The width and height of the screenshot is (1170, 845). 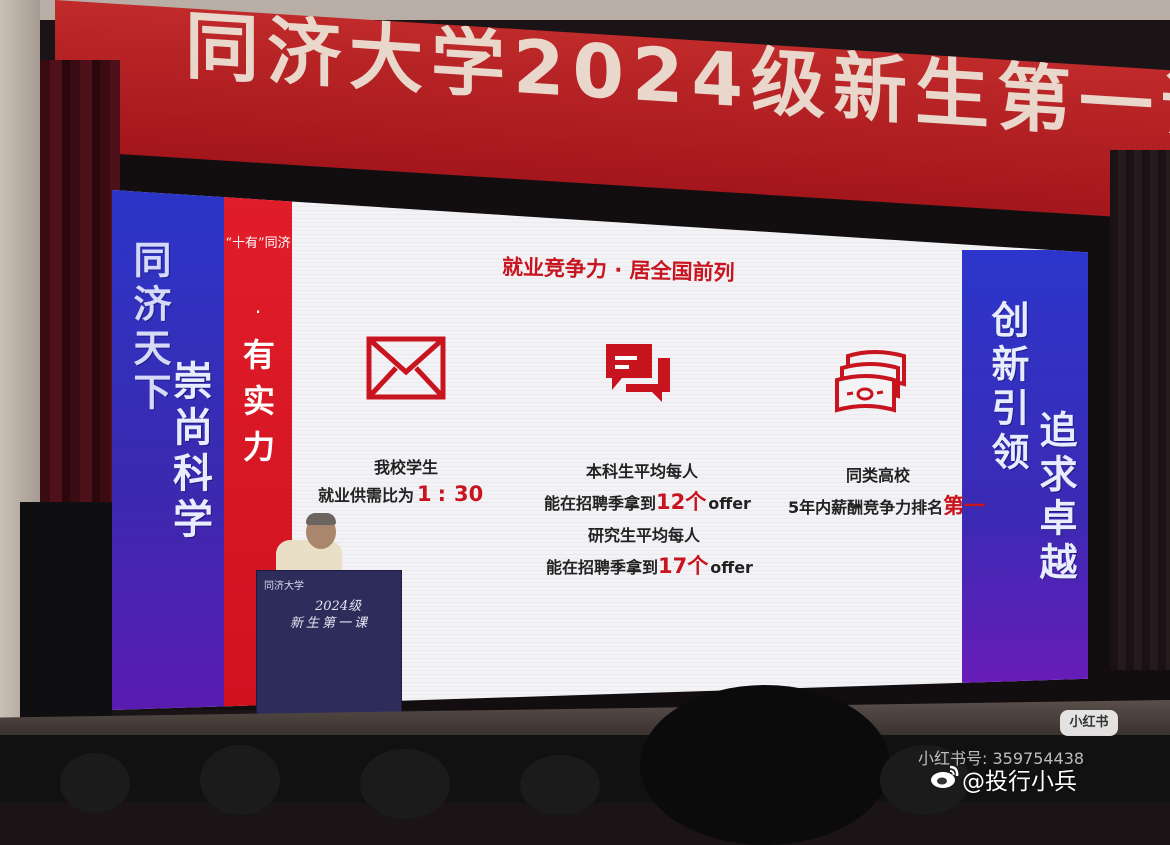 I want to click on right-calligraphy-2: 追求卓越, so click(x=1055, y=498).